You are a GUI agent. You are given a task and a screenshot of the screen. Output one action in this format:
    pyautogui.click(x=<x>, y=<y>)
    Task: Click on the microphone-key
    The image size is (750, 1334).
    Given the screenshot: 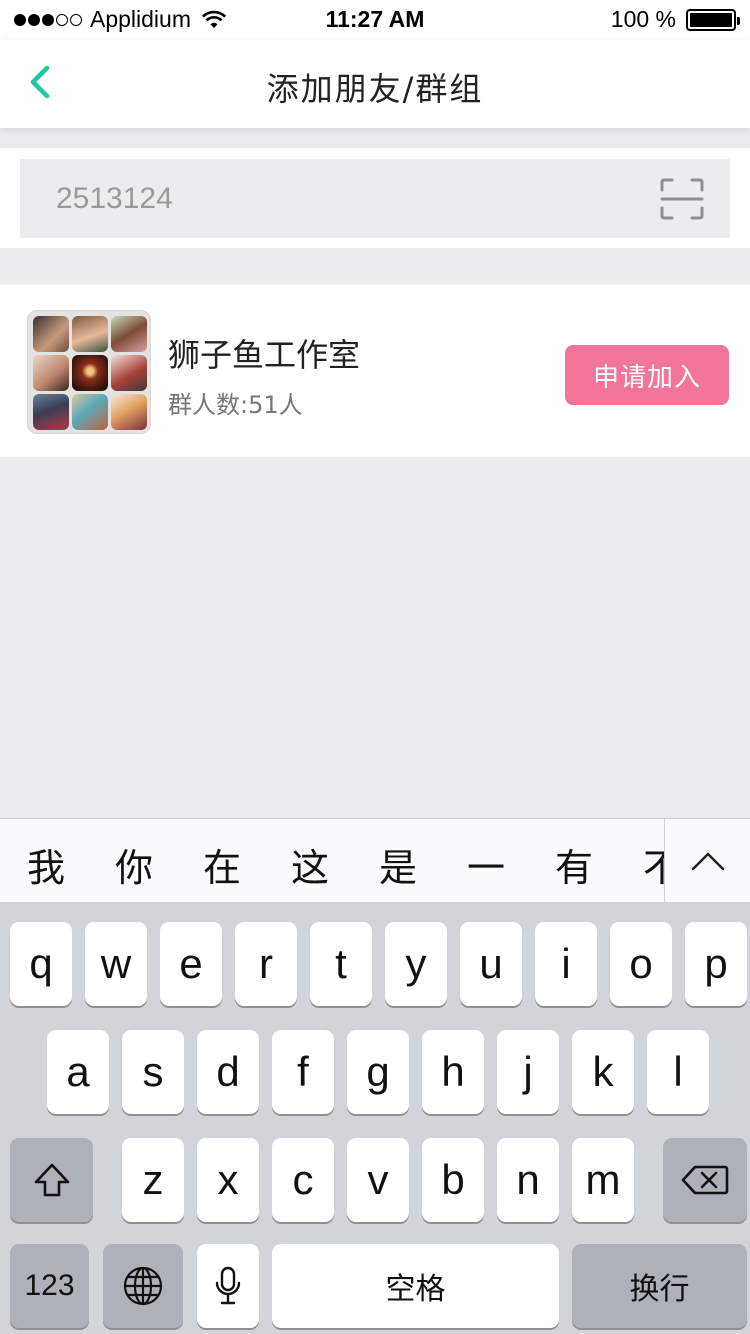 What is the action you would take?
    pyautogui.click(x=228, y=1286)
    